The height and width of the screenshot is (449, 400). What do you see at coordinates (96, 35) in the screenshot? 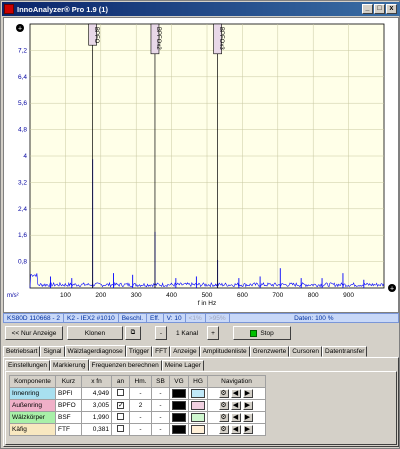
I see `bearing-marker-label: BPFO` at bounding box center [96, 35].